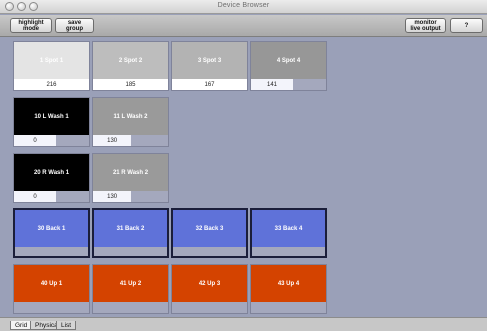 This screenshot has height=331, width=487. I want to click on device-label: 21 R Wash 2, so click(130, 172).